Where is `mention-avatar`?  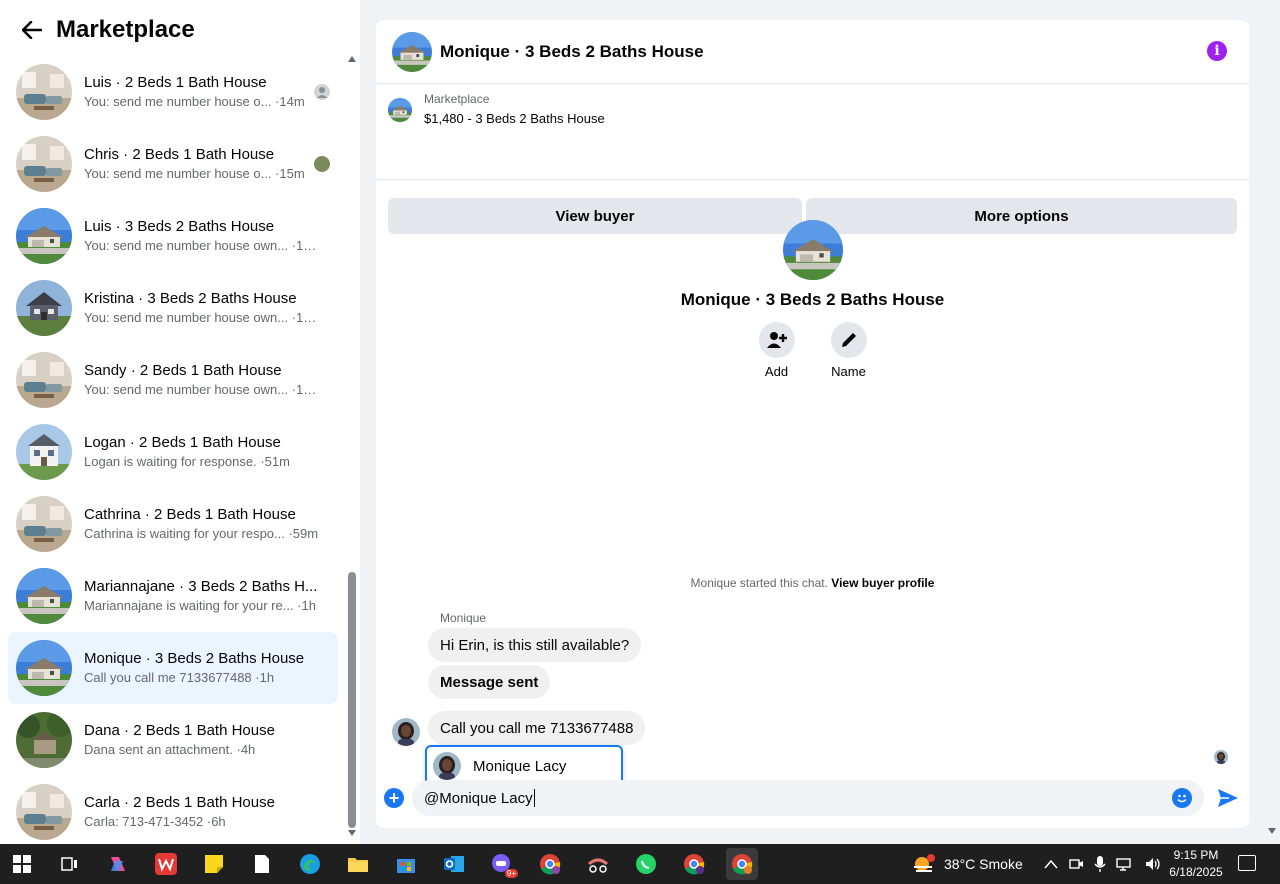 mention-avatar is located at coordinates (447, 766).